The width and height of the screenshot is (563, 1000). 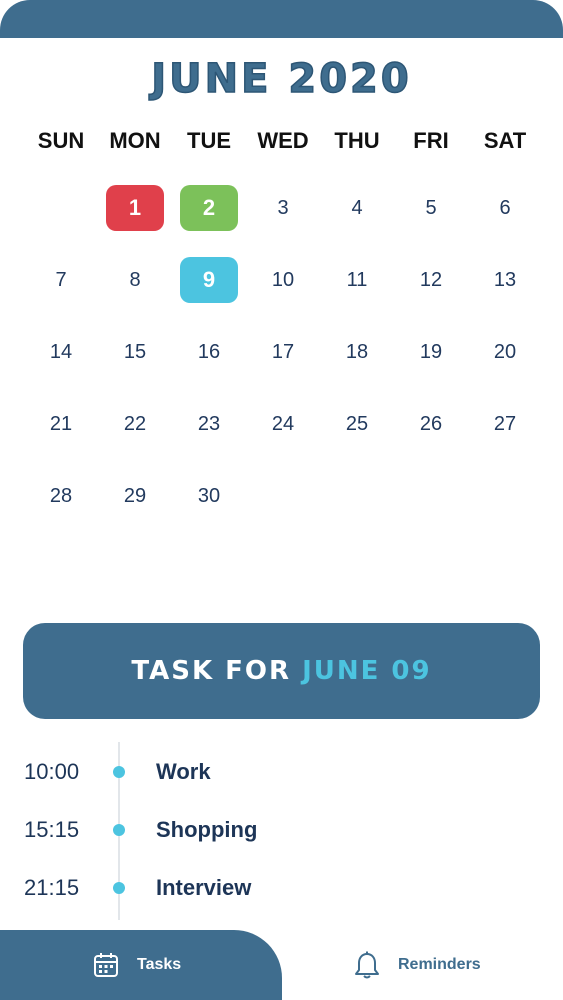 What do you see at coordinates (281, 830) in the screenshot?
I see `task-row: 15:15 Shopping` at bounding box center [281, 830].